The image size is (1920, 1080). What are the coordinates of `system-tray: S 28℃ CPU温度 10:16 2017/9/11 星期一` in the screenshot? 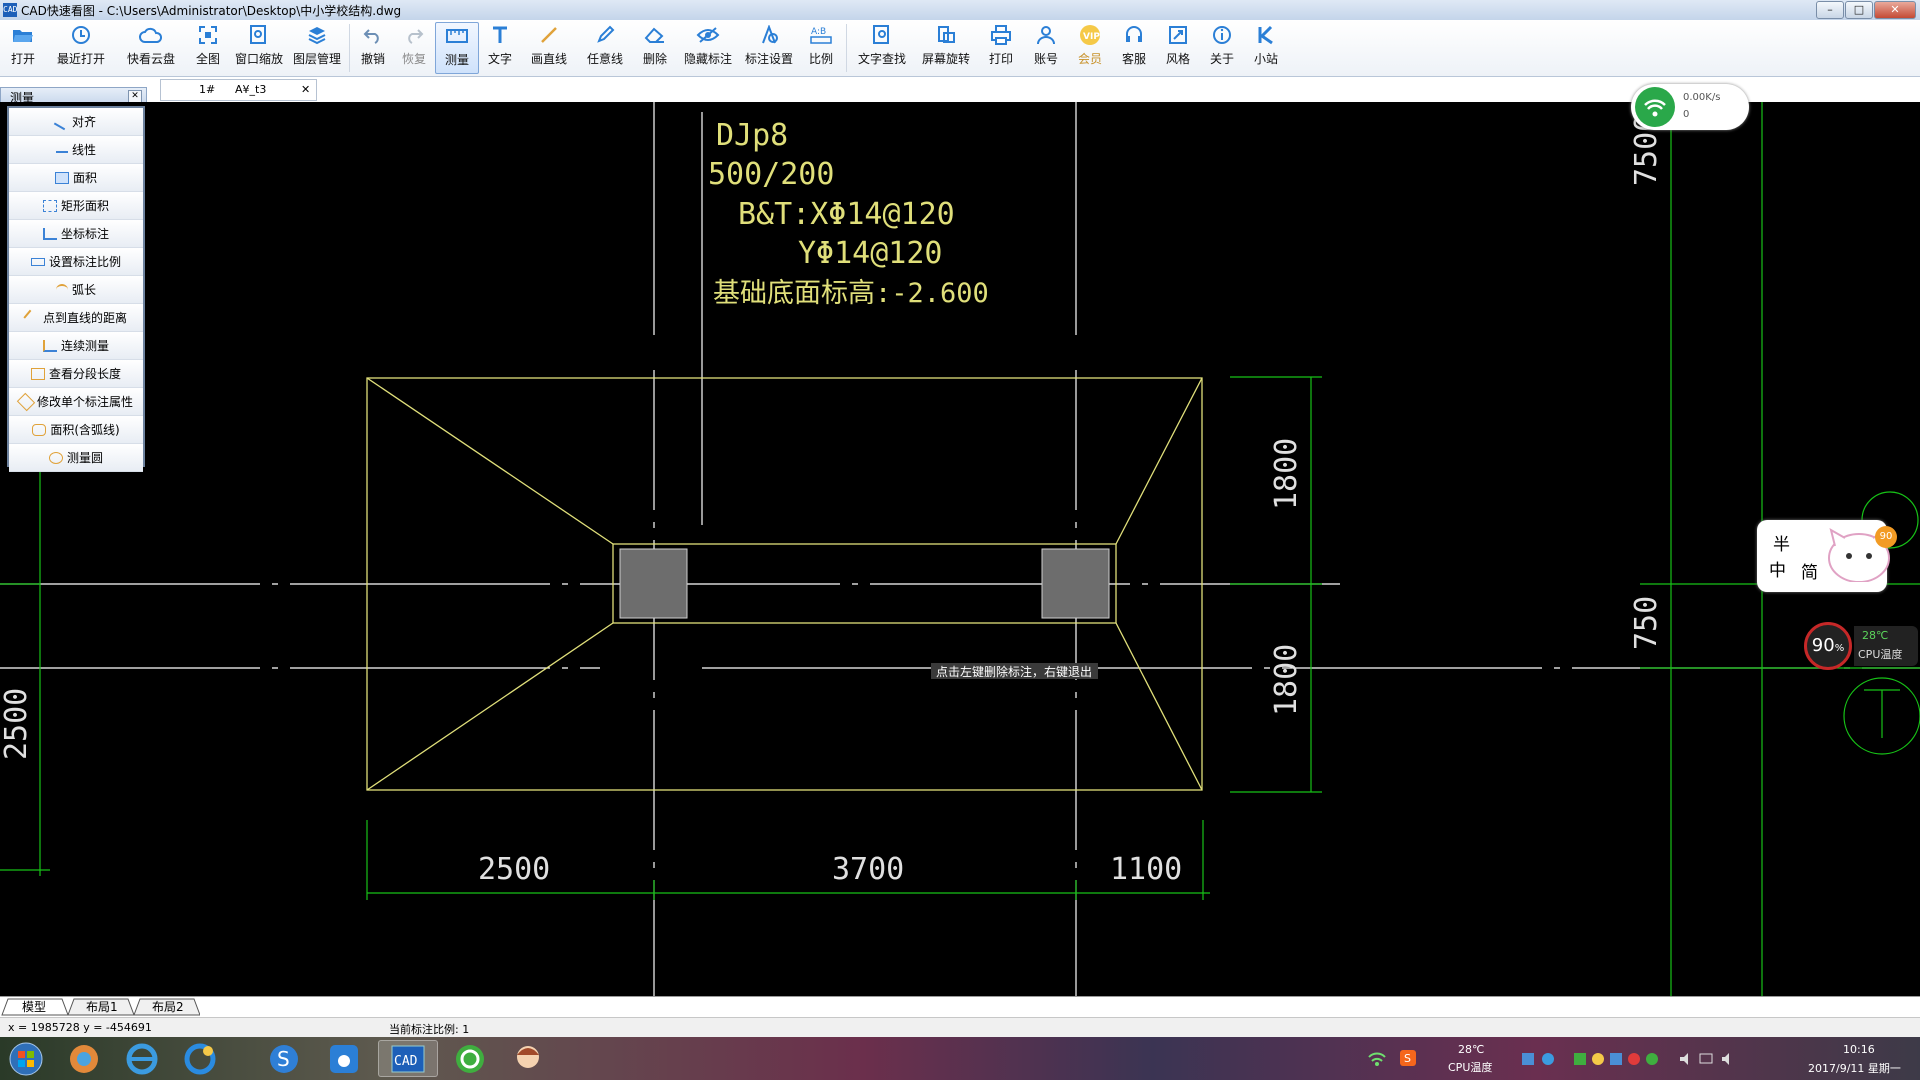 It's located at (1640, 1058).